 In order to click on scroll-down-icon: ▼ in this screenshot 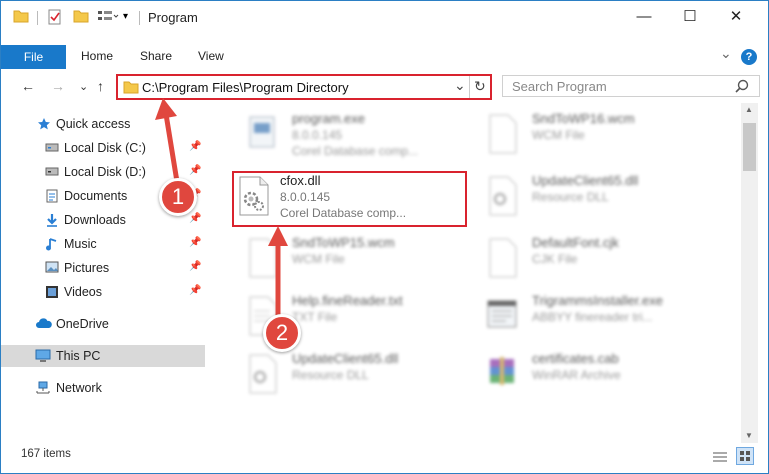, I will do `click(749, 435)`.